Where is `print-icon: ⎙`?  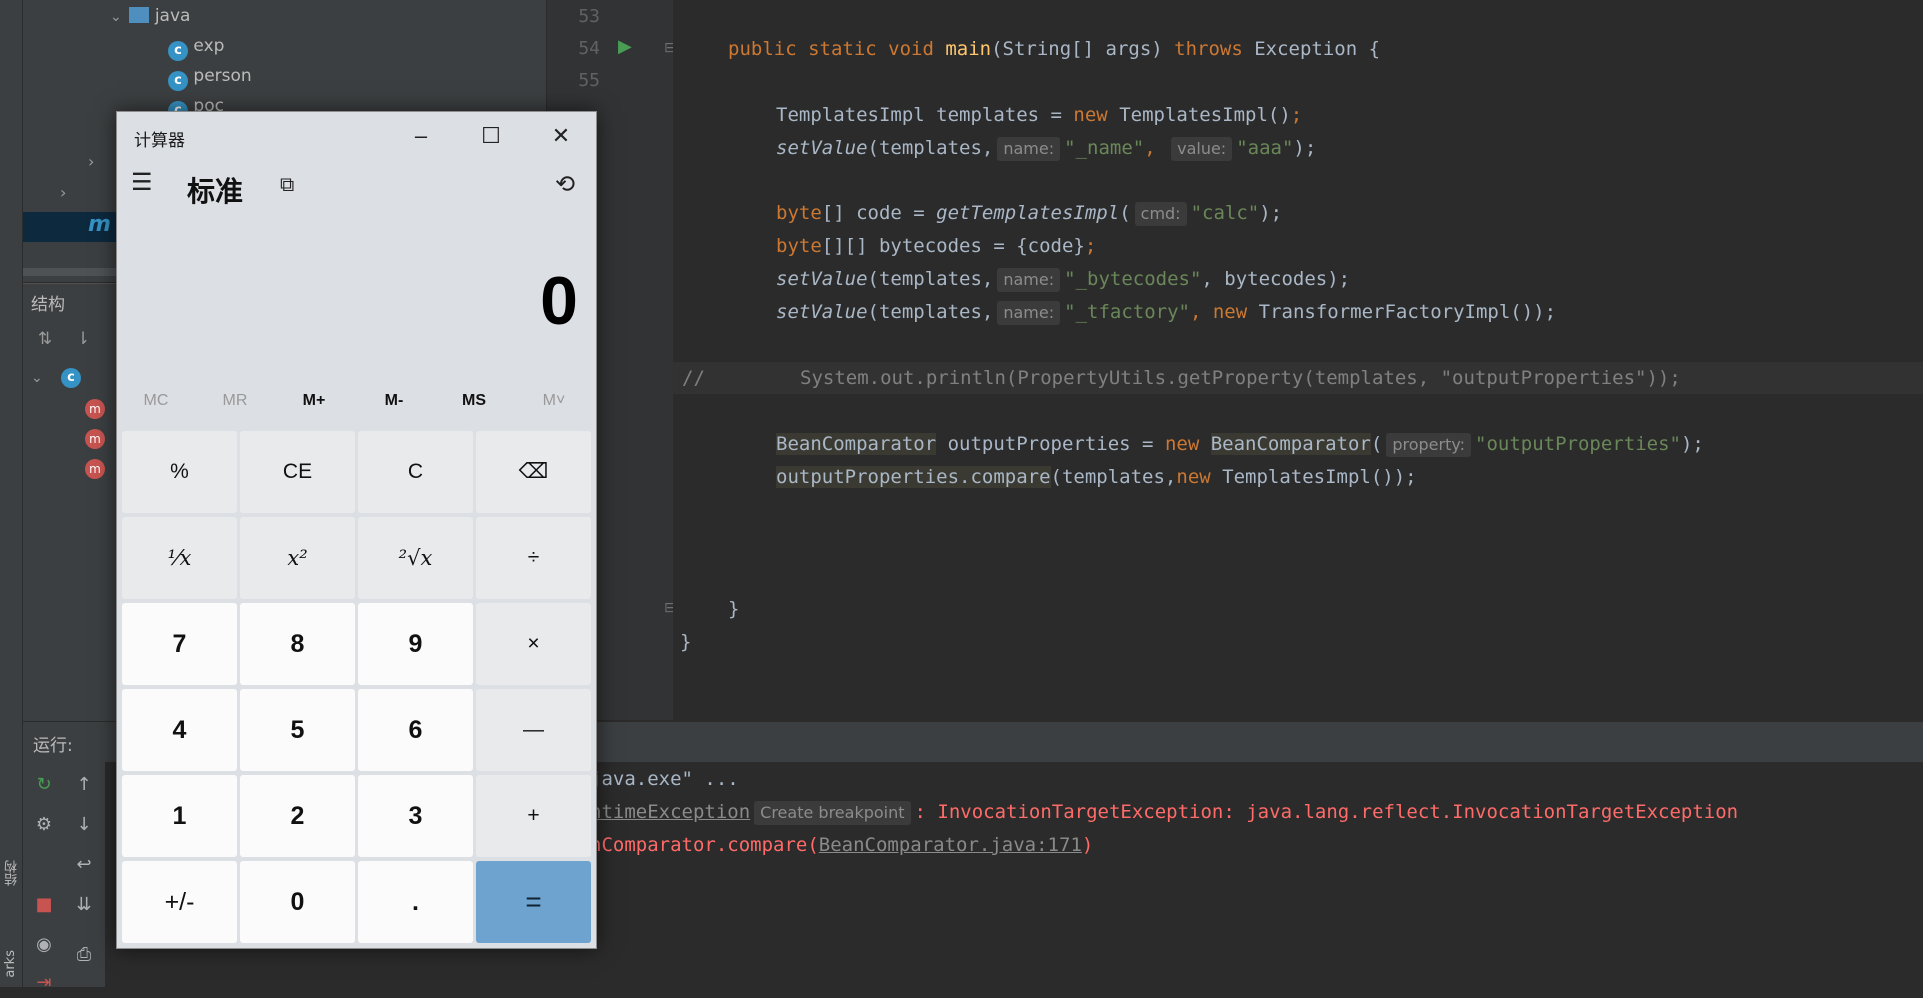 print-icon: ⎙ is located at coordinates (84, 955).